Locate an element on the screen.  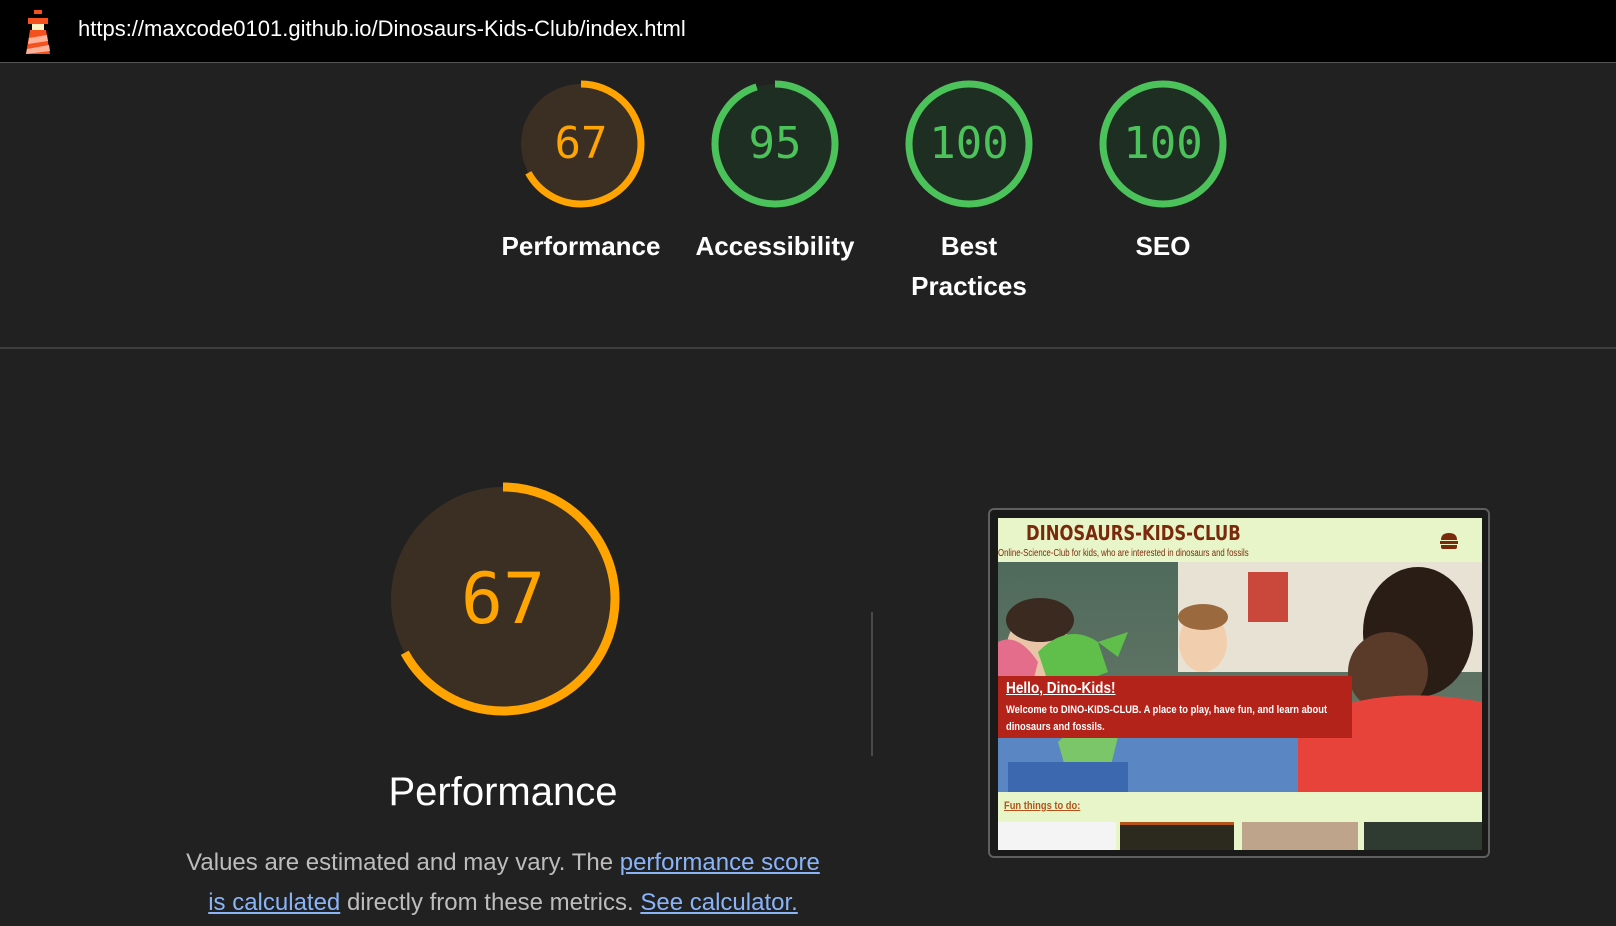
gauge-label: Performance is located at coordinates (581, 246).